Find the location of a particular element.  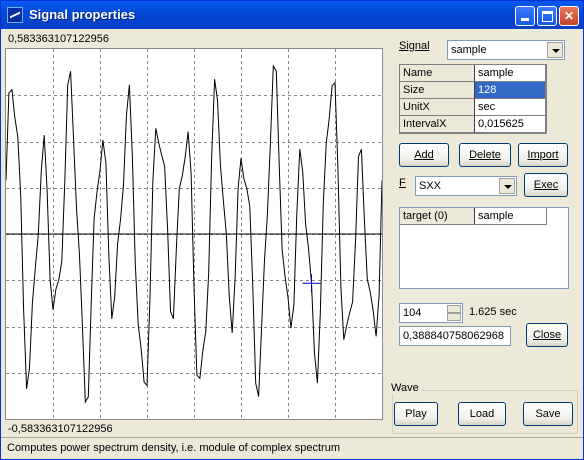

index-value: 104 is located at coordinates (412, 313).